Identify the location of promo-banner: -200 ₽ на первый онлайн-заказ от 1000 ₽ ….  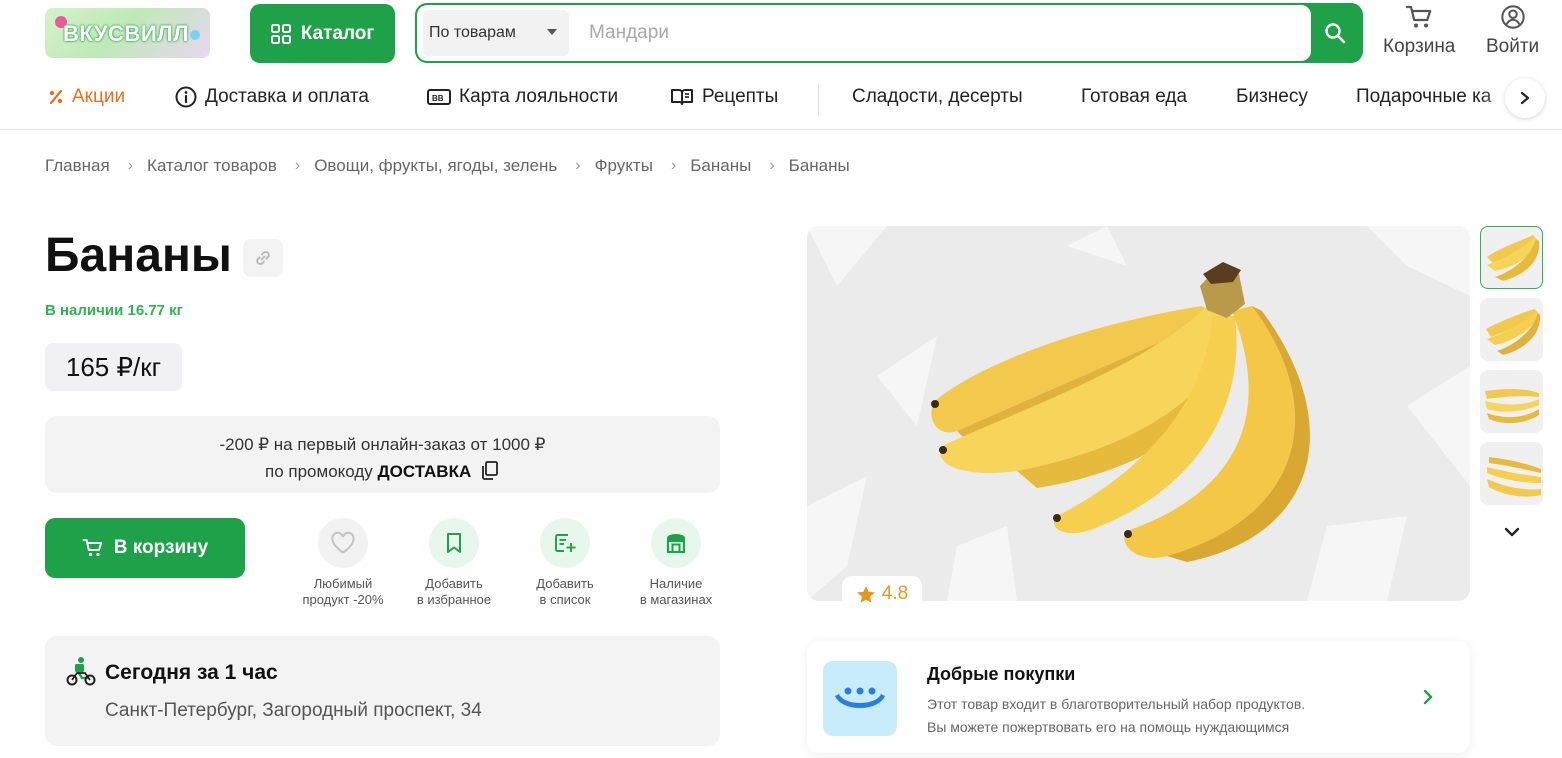
(382, 454).